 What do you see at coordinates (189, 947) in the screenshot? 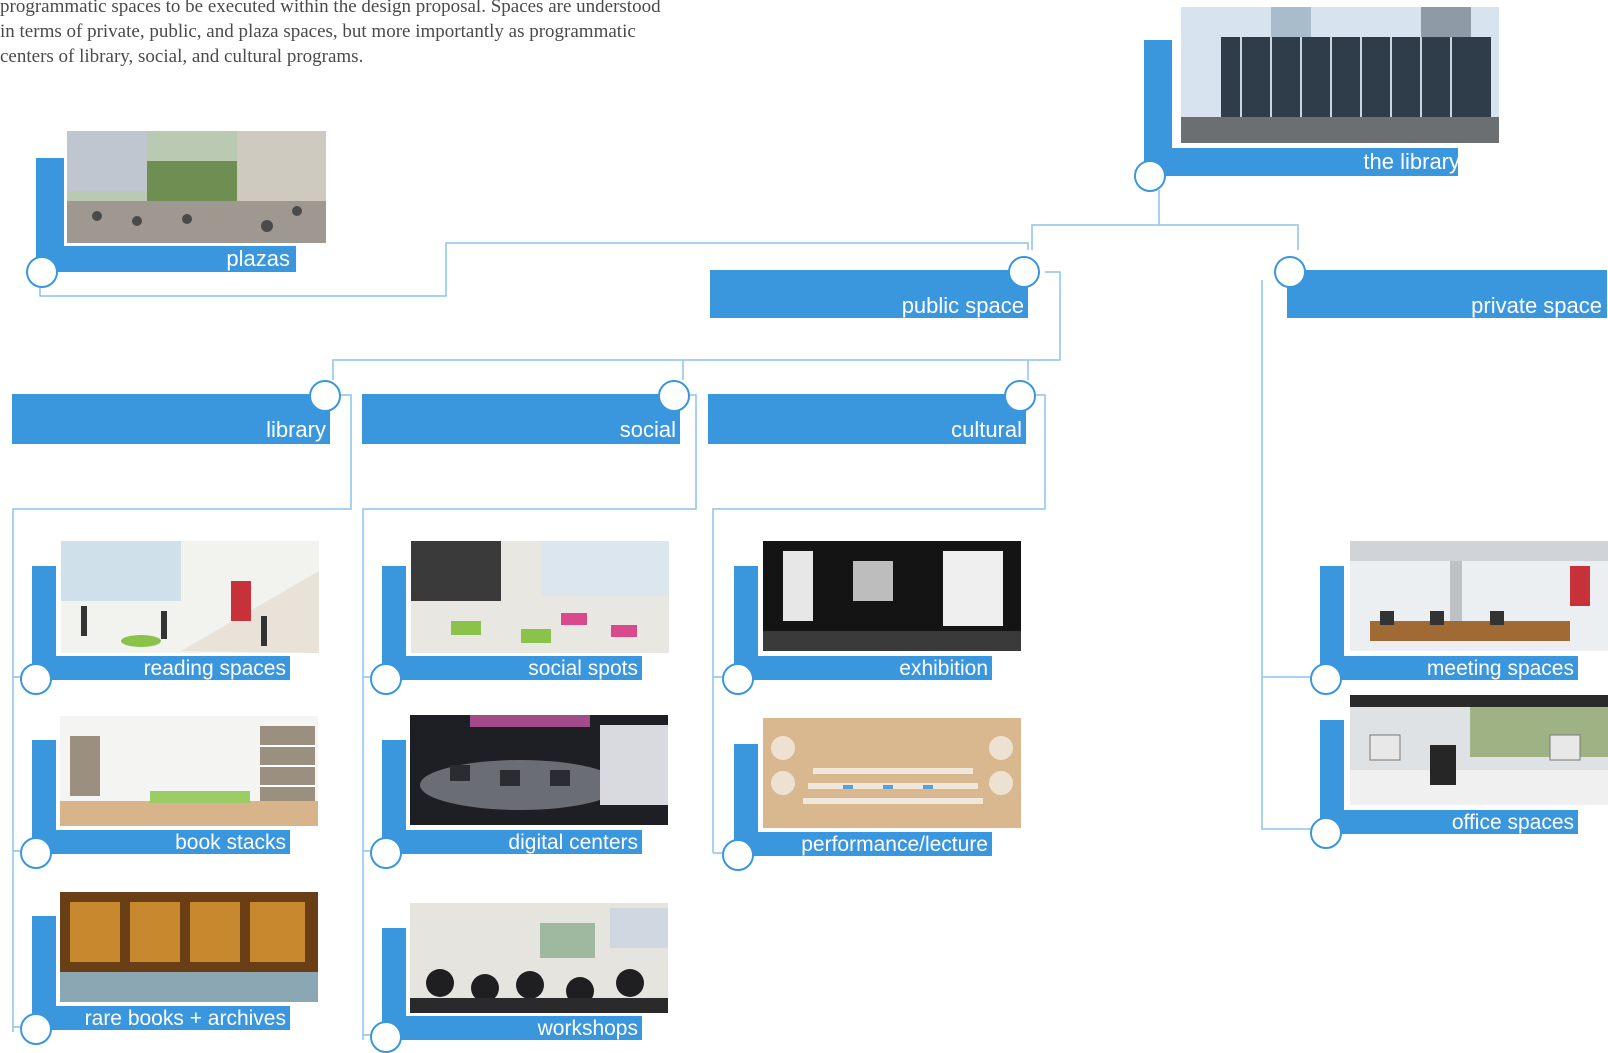
I see `rare-books-photo` at bounding box center [189, 947].